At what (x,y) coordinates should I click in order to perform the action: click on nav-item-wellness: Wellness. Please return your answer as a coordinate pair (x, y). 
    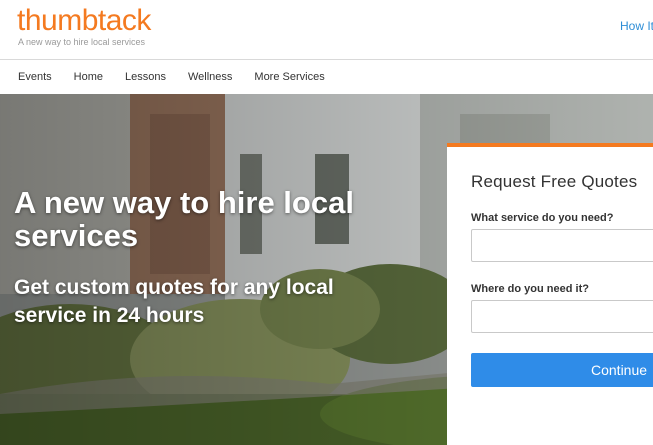
    Looking at the image, I should click on (210, 77).